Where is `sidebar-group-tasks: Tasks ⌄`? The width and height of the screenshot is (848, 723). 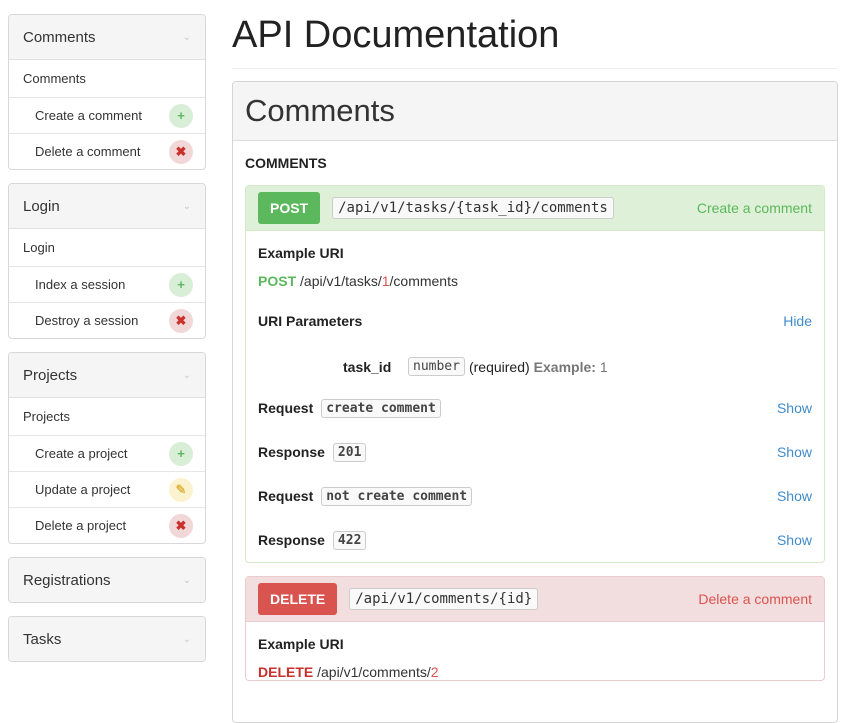 sidebar-group-tasks: Tasks ⌄ is located at coordinates (107, 639).